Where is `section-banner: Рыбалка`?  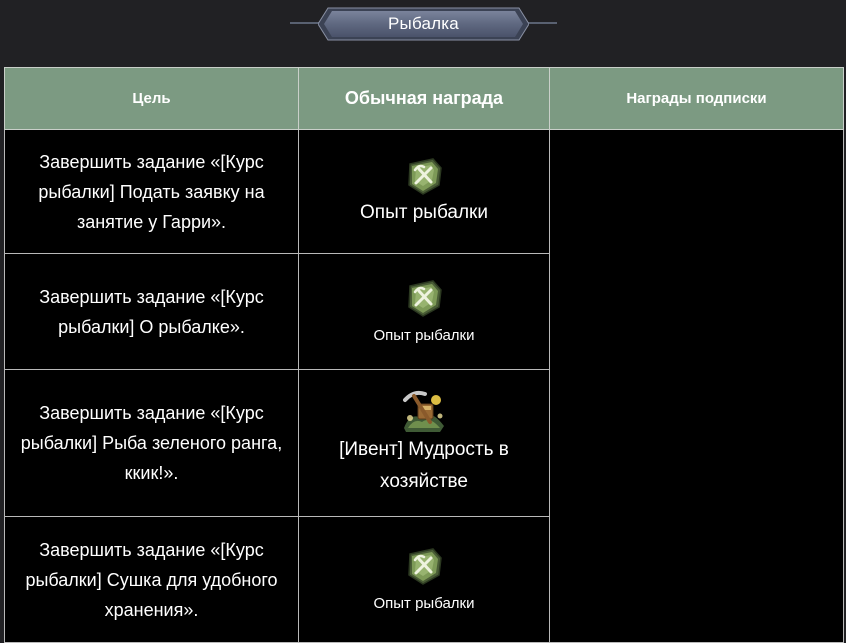 section-banner: Рыбалка is located at coordinates (423, 25).